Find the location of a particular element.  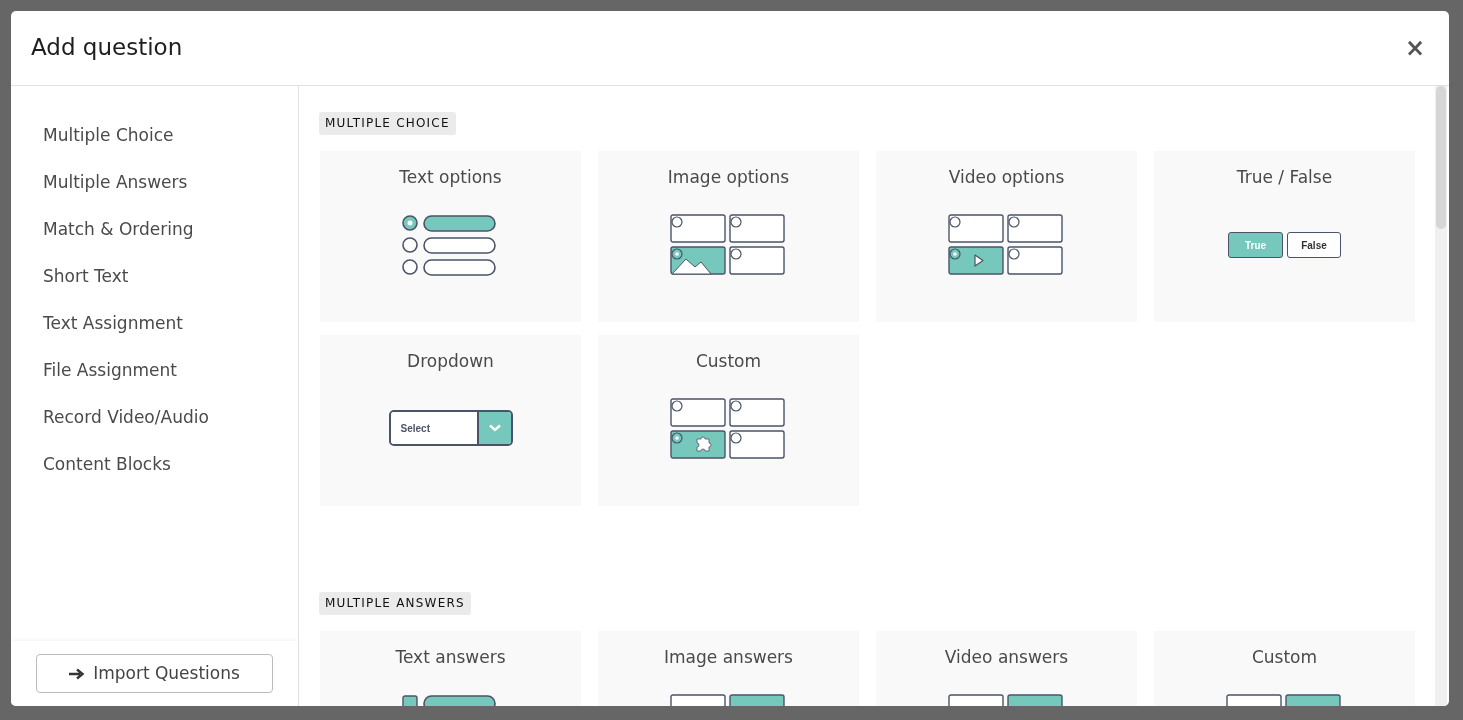

card-title: Image options is located at coordinates (728, 177).